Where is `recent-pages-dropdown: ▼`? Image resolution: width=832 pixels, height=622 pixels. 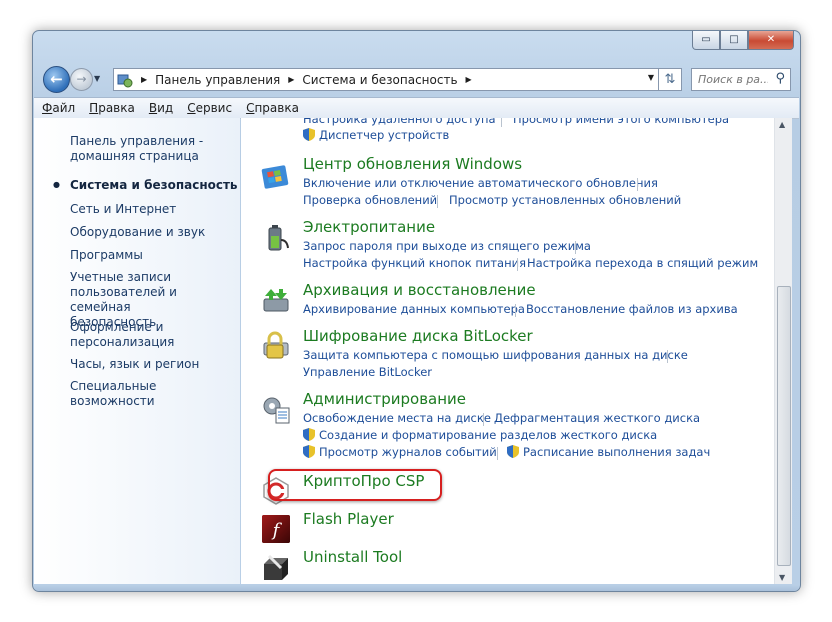
recent-pages-dropdown: ▼ is located at coordinates (97, 78).